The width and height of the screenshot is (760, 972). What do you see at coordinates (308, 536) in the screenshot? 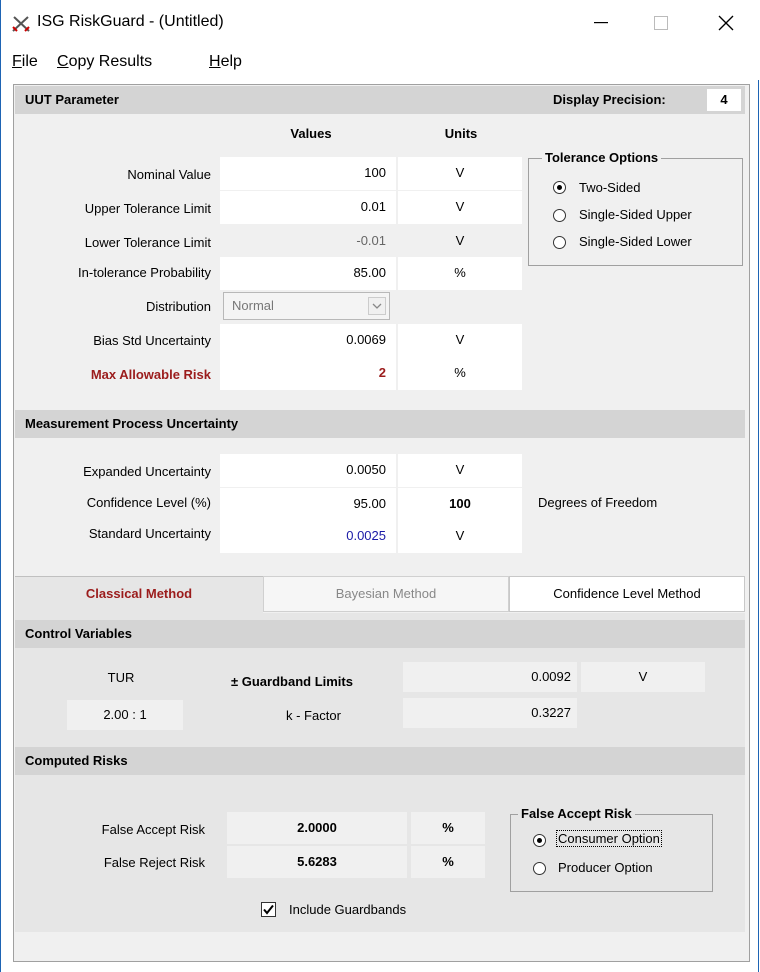
I see `standard-uncertainty-input: 0.0025` at bounding box center [308, 536].